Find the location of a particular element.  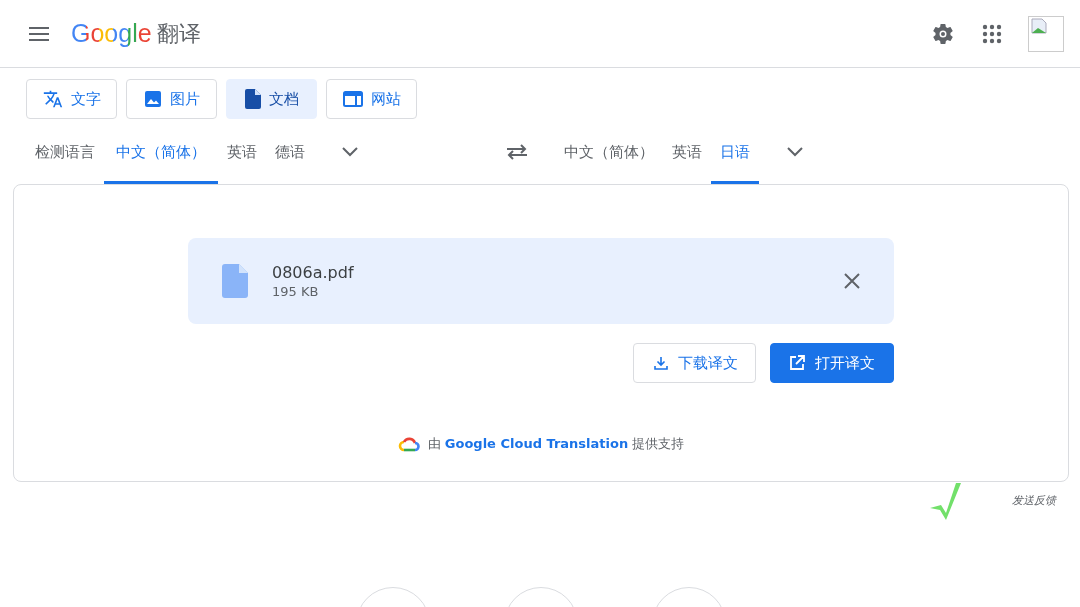

close-icon is located at coordinates (852, 281).